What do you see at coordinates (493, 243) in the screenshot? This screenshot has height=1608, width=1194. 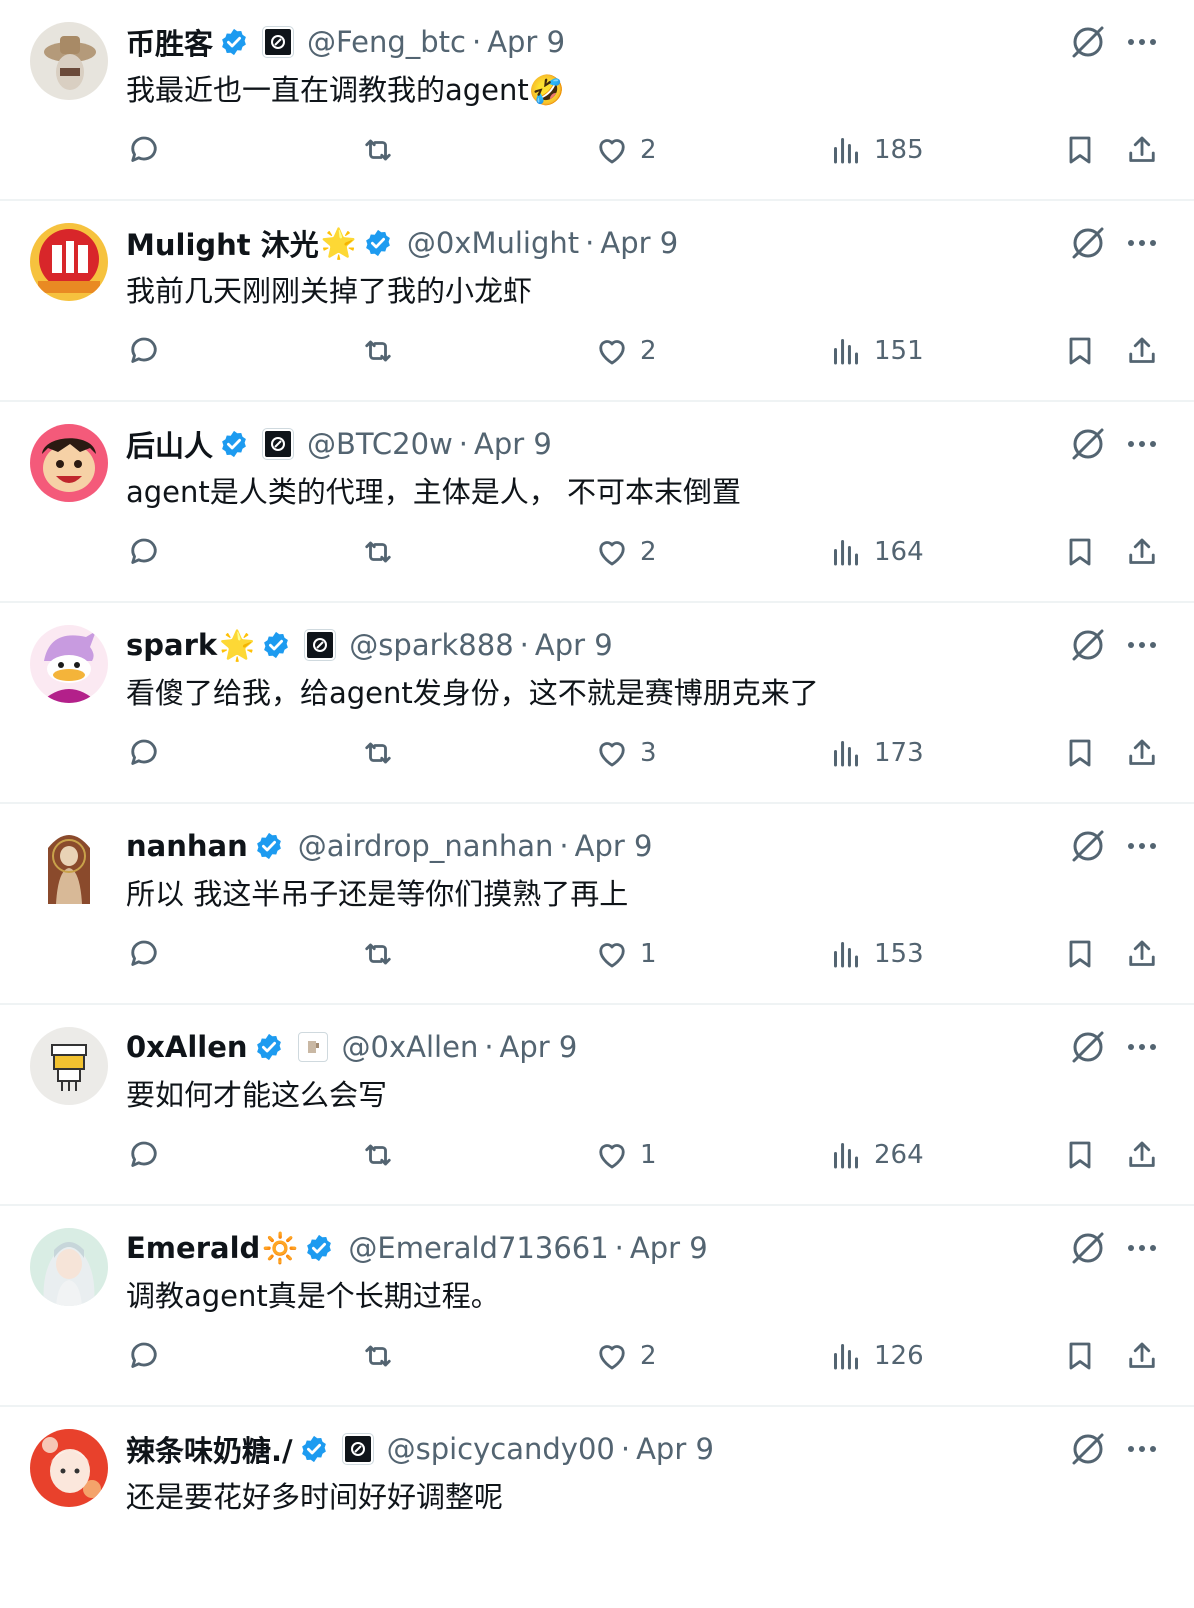 I see `user-handle: @0xMulight` at bounding box center [493, 243].